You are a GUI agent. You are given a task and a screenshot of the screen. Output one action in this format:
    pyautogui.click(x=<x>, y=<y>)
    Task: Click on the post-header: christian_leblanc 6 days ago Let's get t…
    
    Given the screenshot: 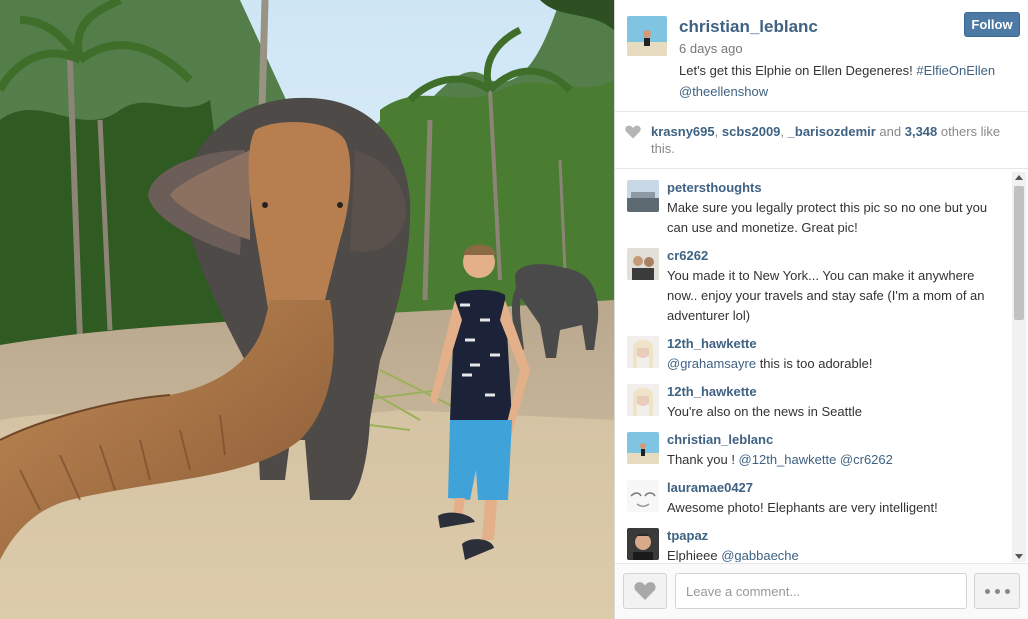 What is the action you would take?
    pyautogui.click(x=821, y=56)
    